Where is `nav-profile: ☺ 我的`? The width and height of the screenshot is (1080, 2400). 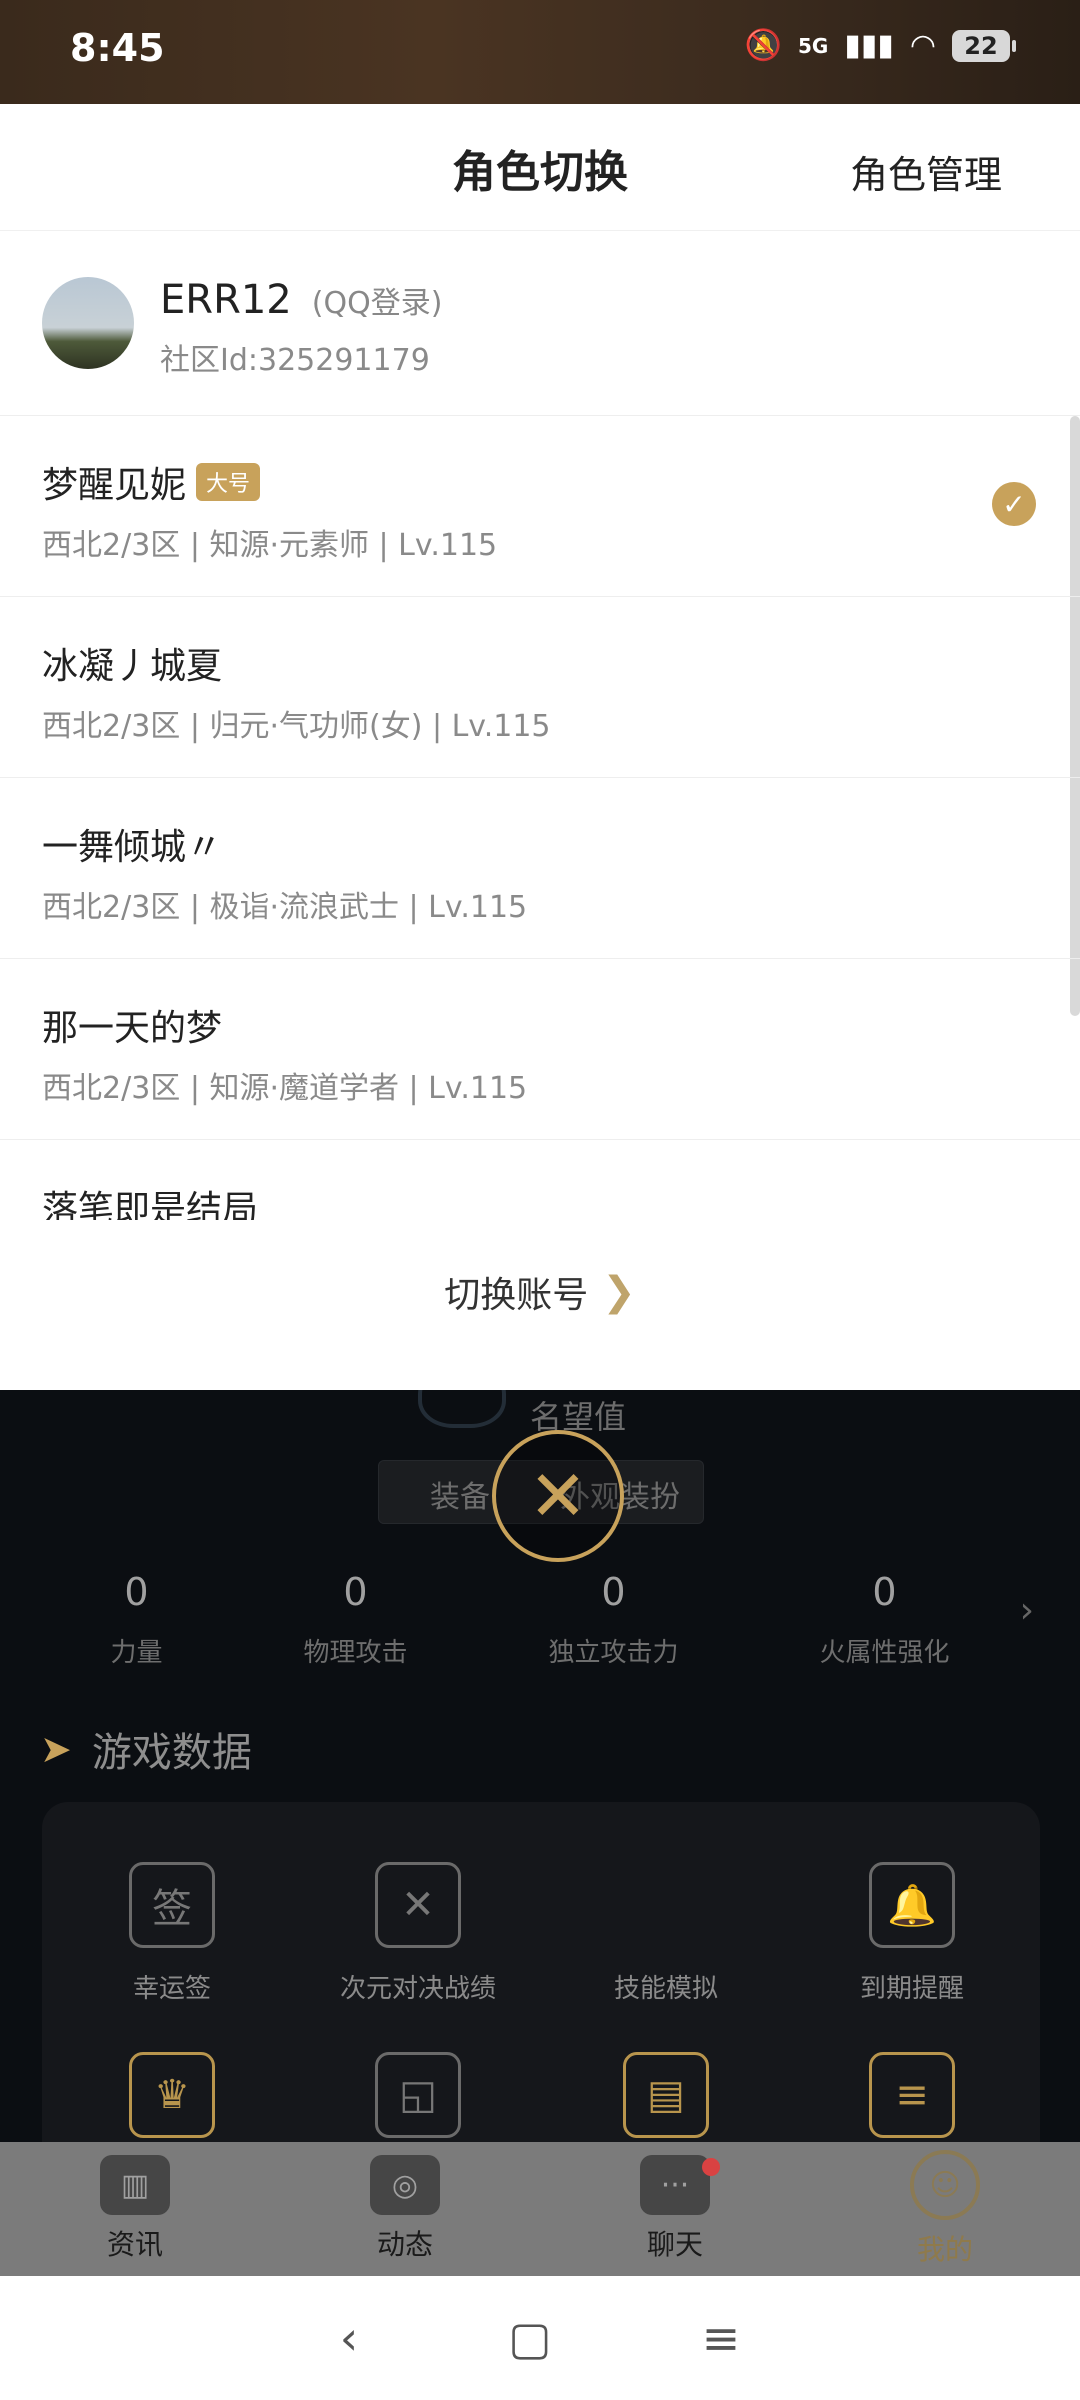
nav-profile: ☺ 我的 is located at coordinates (945, 2209).